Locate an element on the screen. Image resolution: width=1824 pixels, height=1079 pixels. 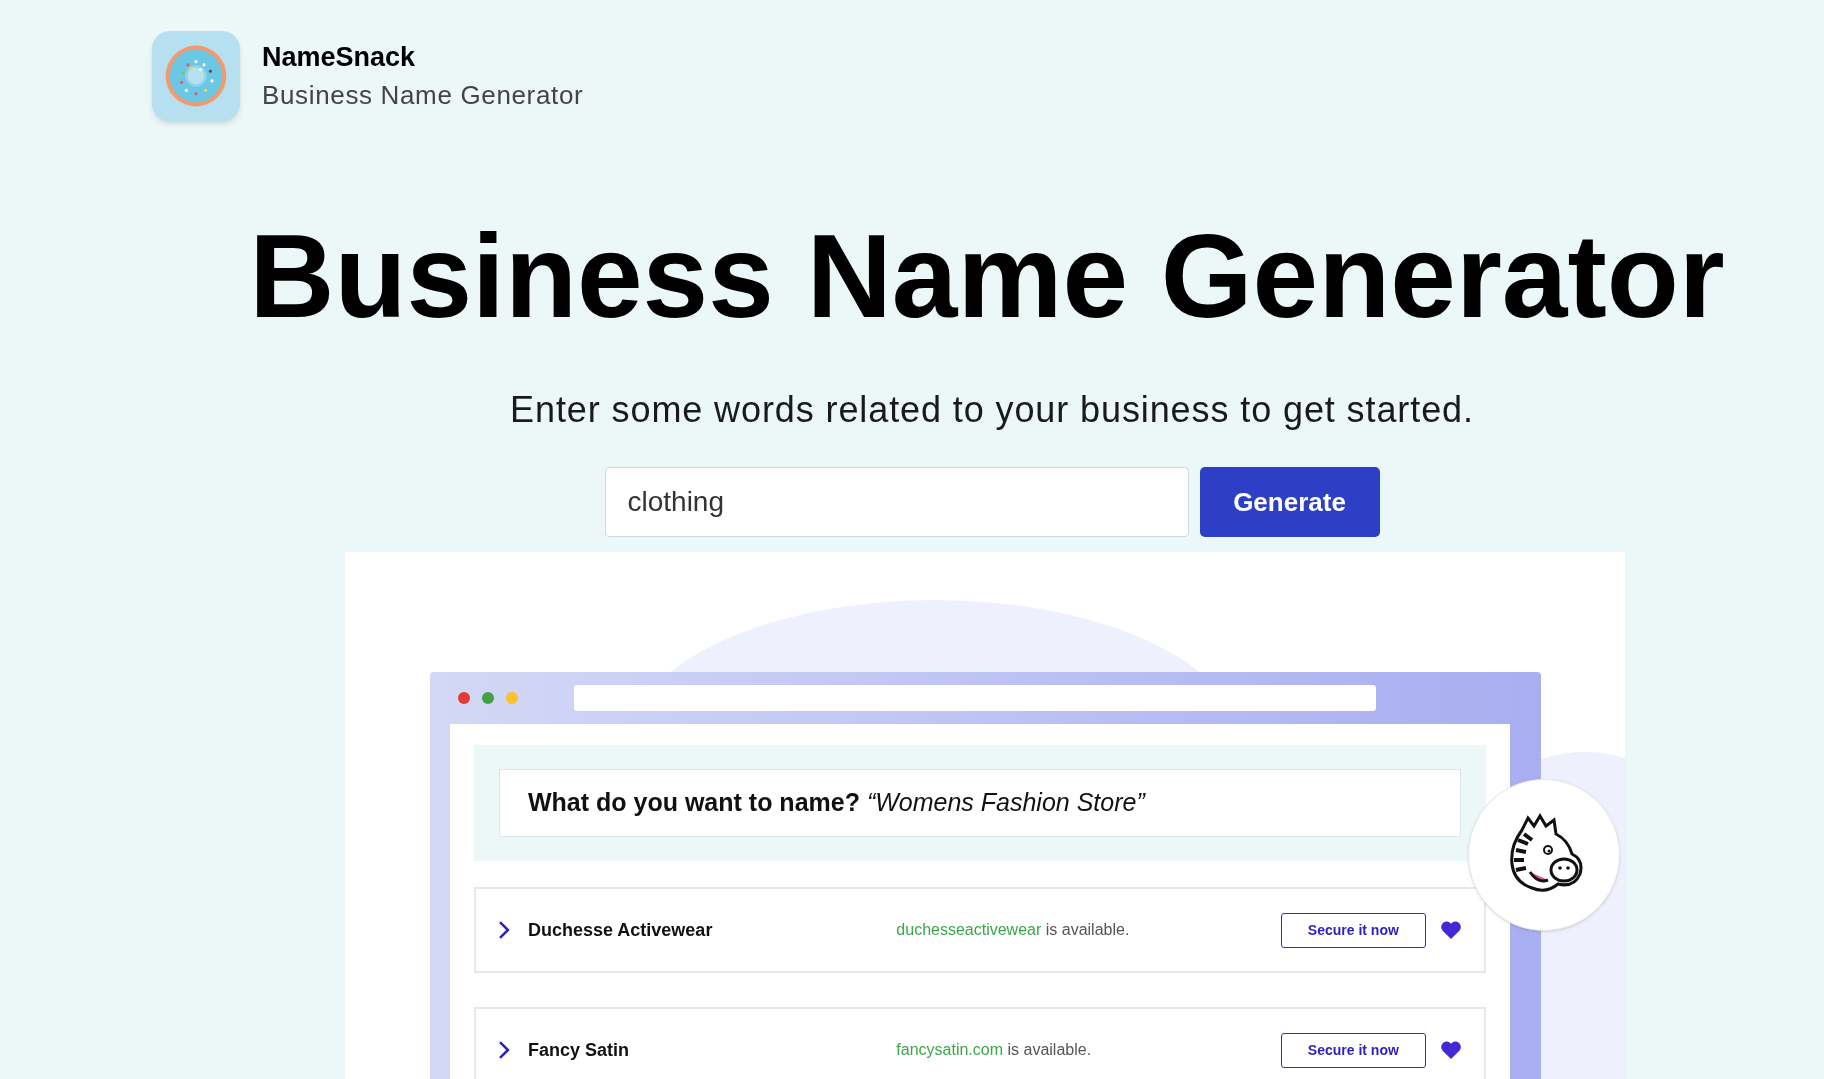
business-name: Duchesse Activewear is located at coordinates (620, 930).